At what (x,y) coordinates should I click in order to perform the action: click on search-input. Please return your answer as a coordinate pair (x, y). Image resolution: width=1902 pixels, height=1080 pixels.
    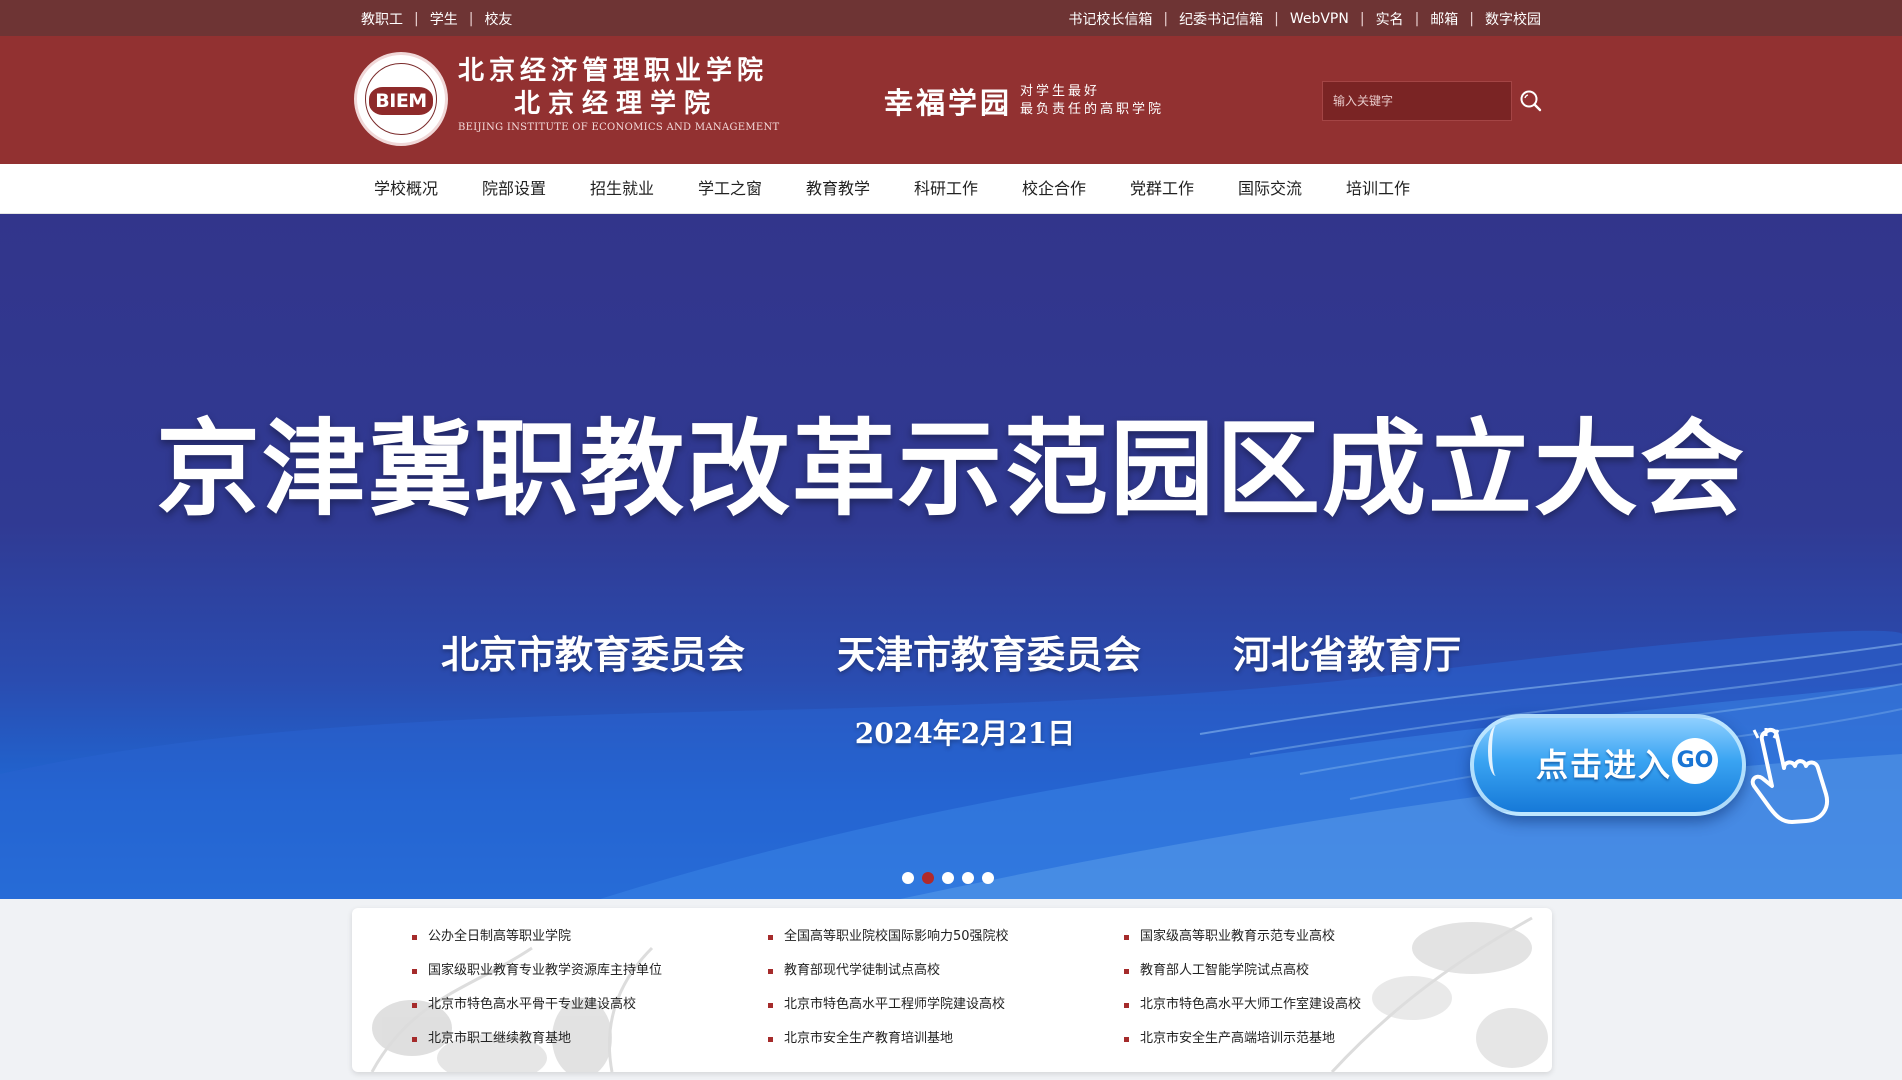
    Looking at the image, I should click on (1417, 101).